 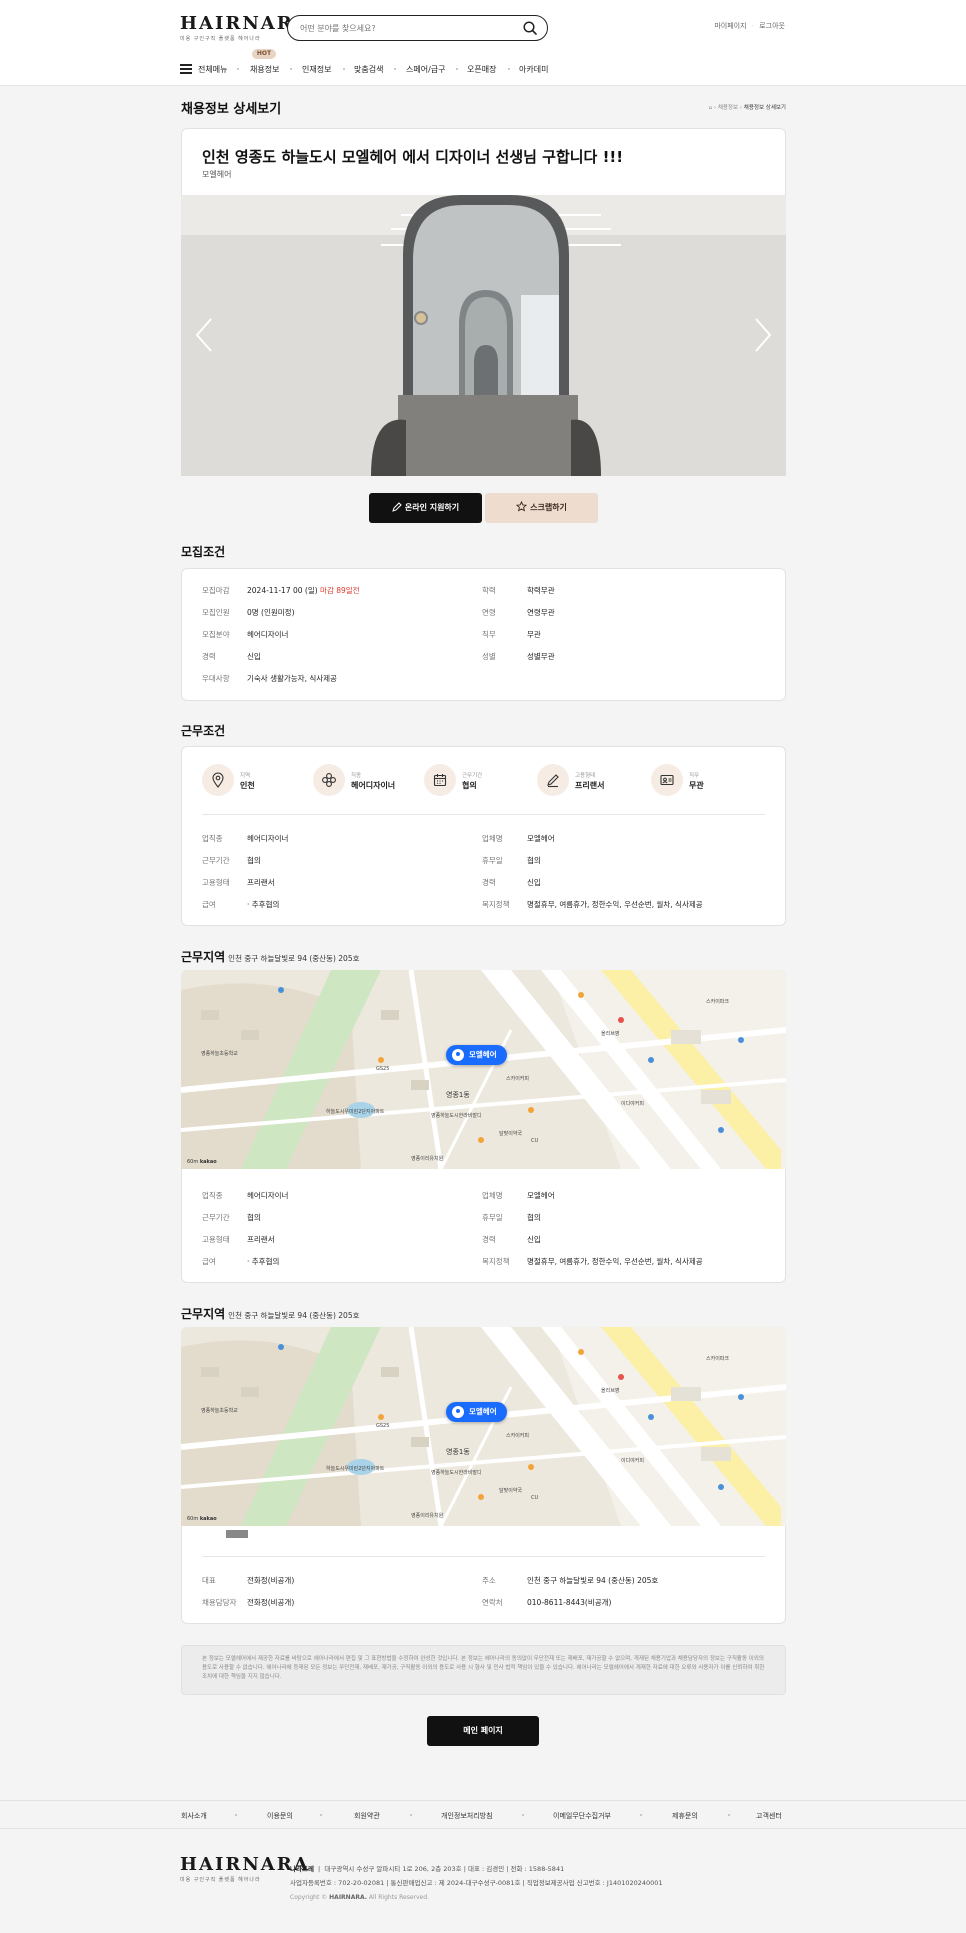 I want to click on breadcrumb-jobs: 채용정보, so click(x=728, y=108).